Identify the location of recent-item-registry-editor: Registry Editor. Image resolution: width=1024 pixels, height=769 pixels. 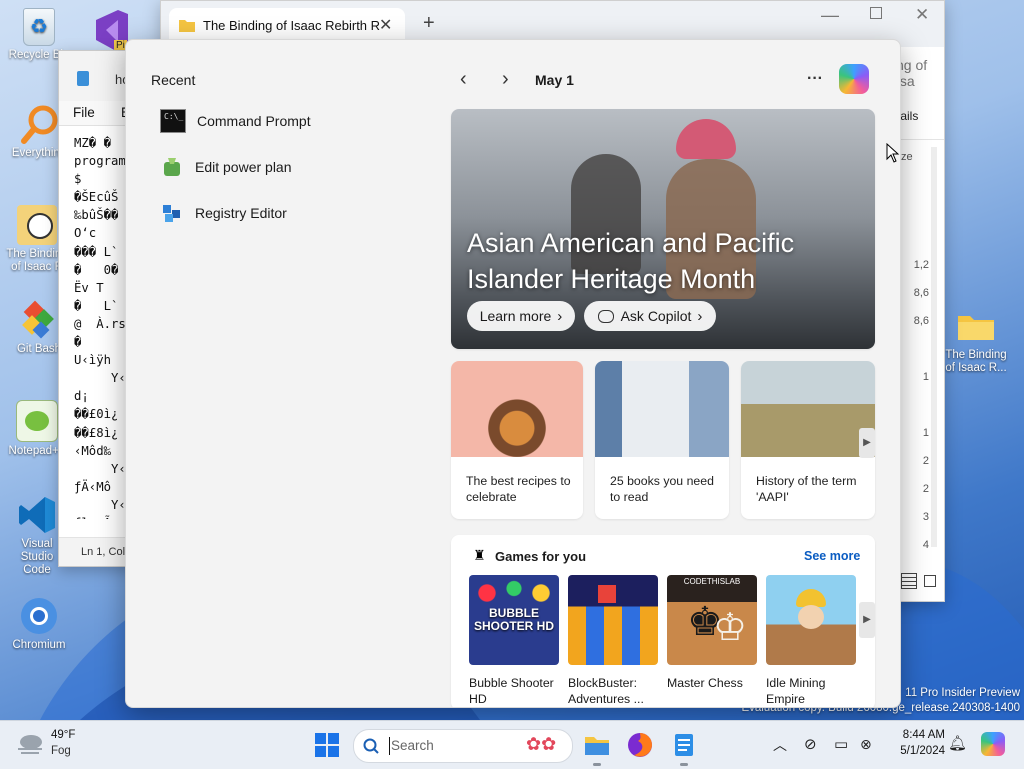
(223, 213).